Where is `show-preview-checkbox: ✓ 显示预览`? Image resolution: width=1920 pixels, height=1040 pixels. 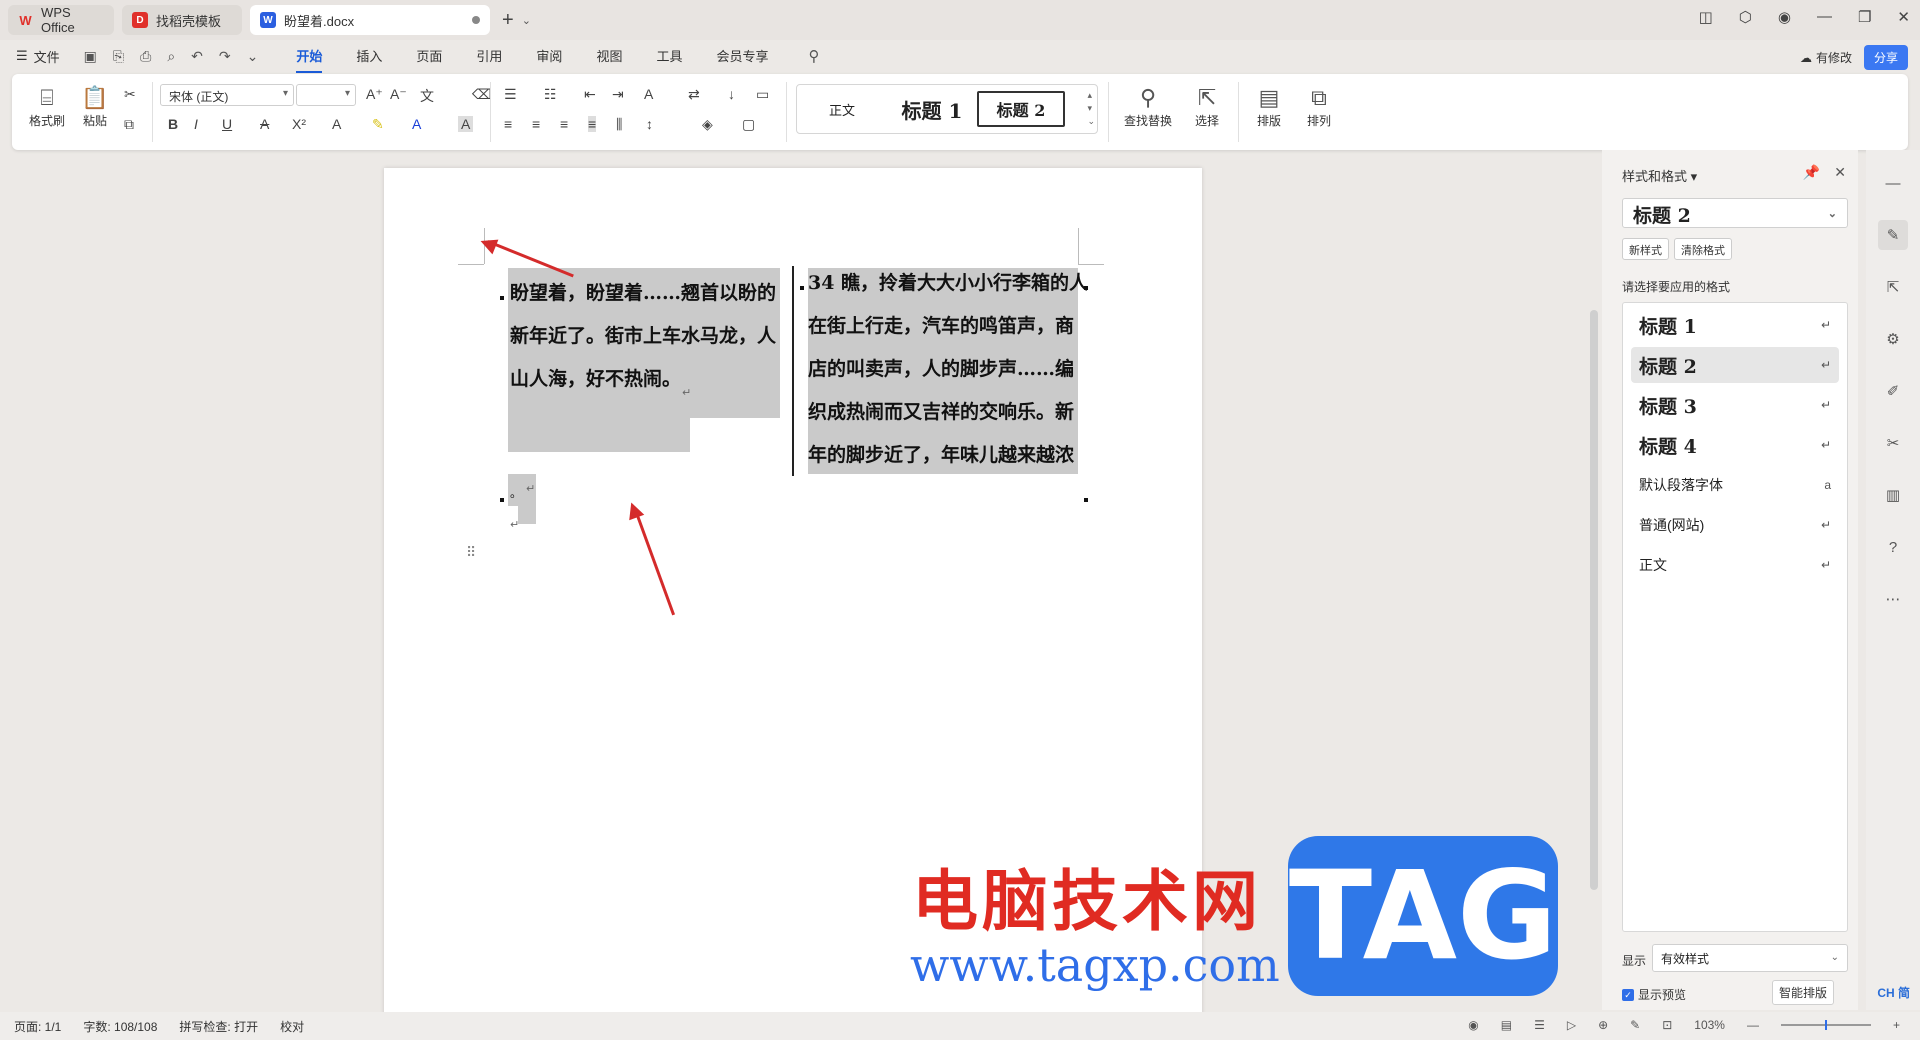
show-preview-checkbox: ✓ 显示预览 is located at coordinates (1654, 994).